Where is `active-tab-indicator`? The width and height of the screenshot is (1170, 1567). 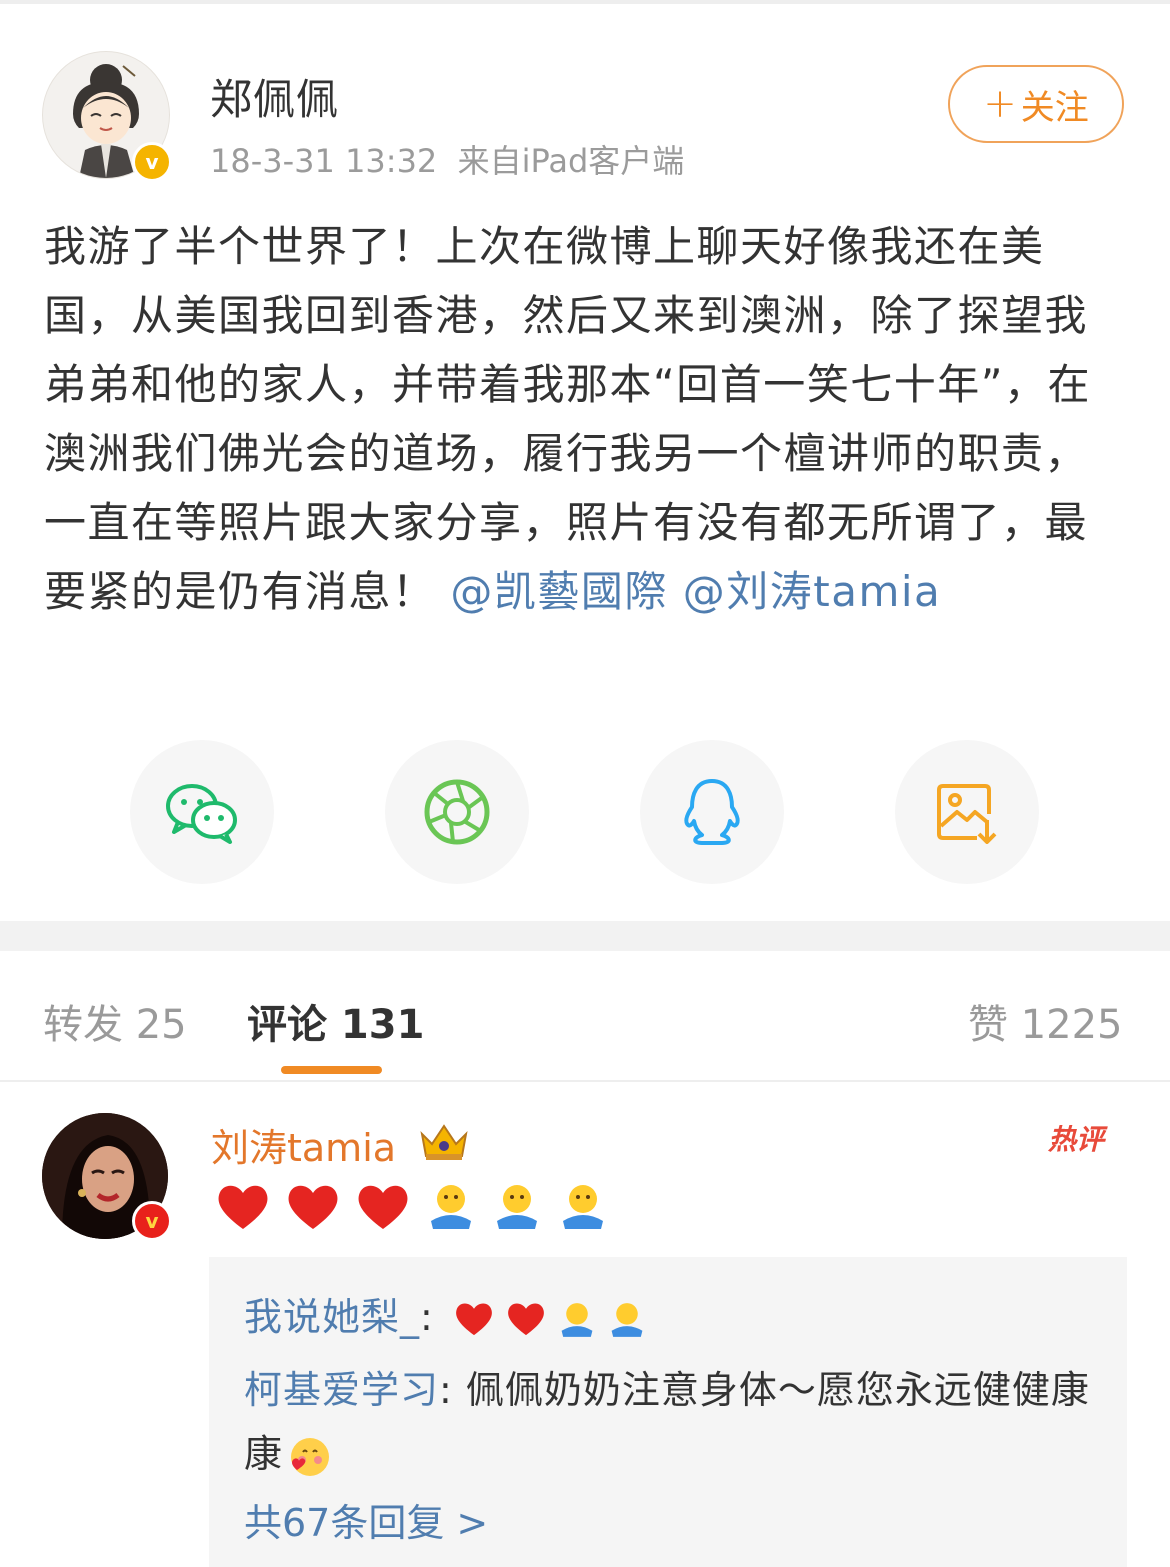 active-tab-indicator is located at coordinates (331, 1070).